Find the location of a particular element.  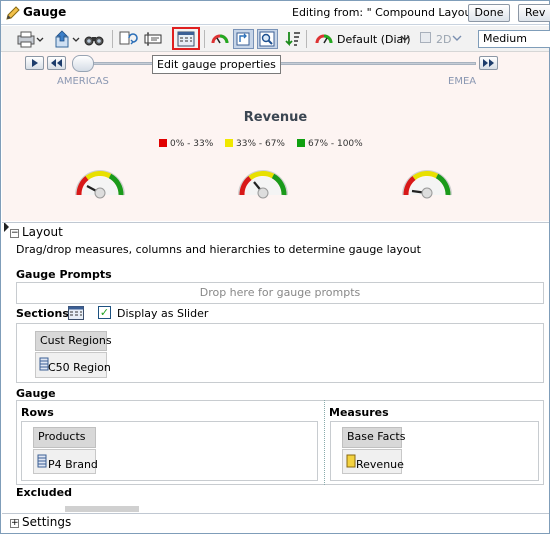

excluded-label: Excluded is located at coordinates (44, 492).